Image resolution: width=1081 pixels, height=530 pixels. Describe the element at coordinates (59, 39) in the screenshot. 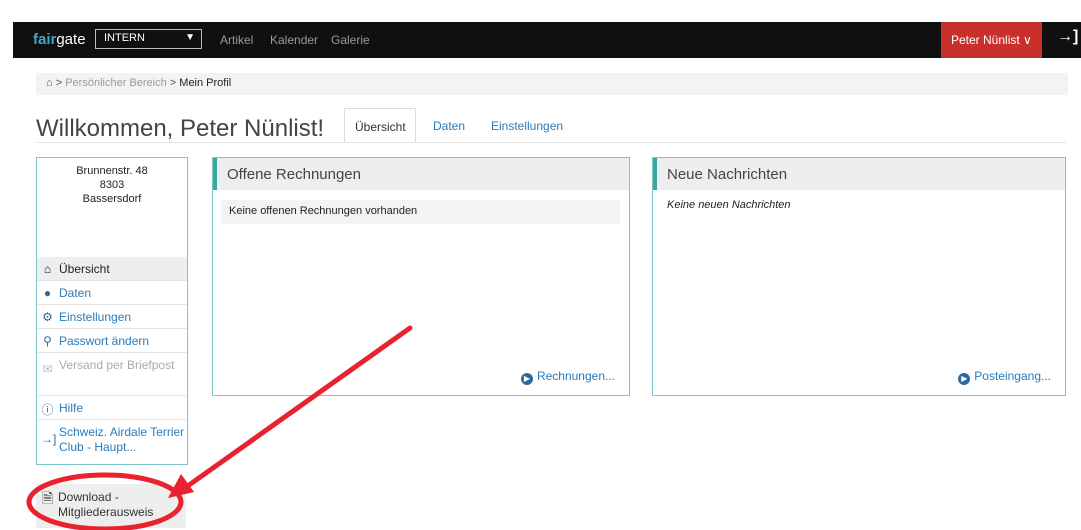

I see `fairgate-logo: fairgate` at that location.